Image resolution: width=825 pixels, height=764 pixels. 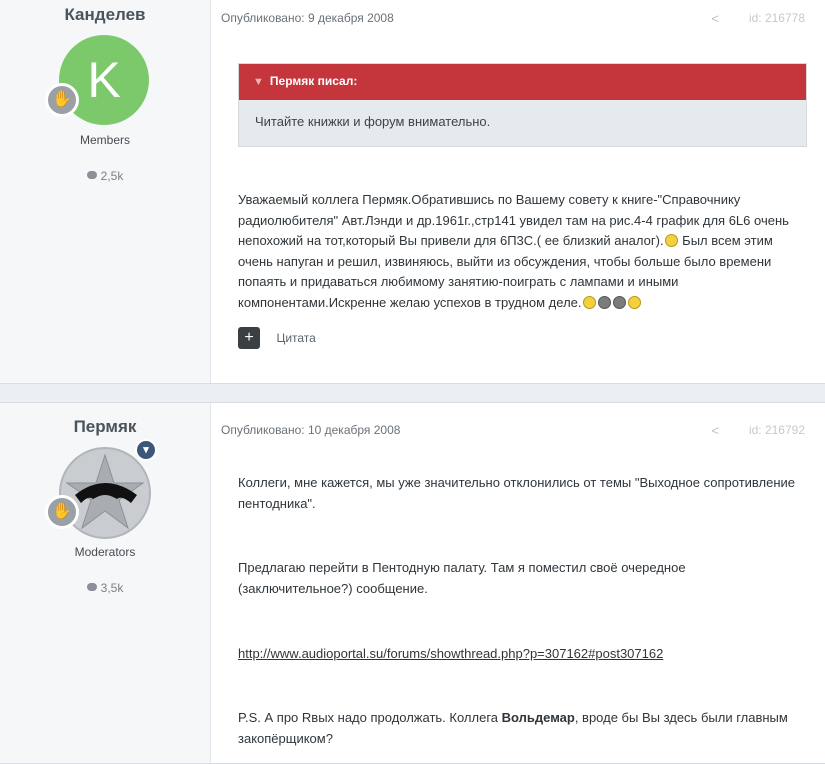 What do you see at coordinates (105, 493) in the screenshot?
I see `avatar` at bounding box center [105, 493].